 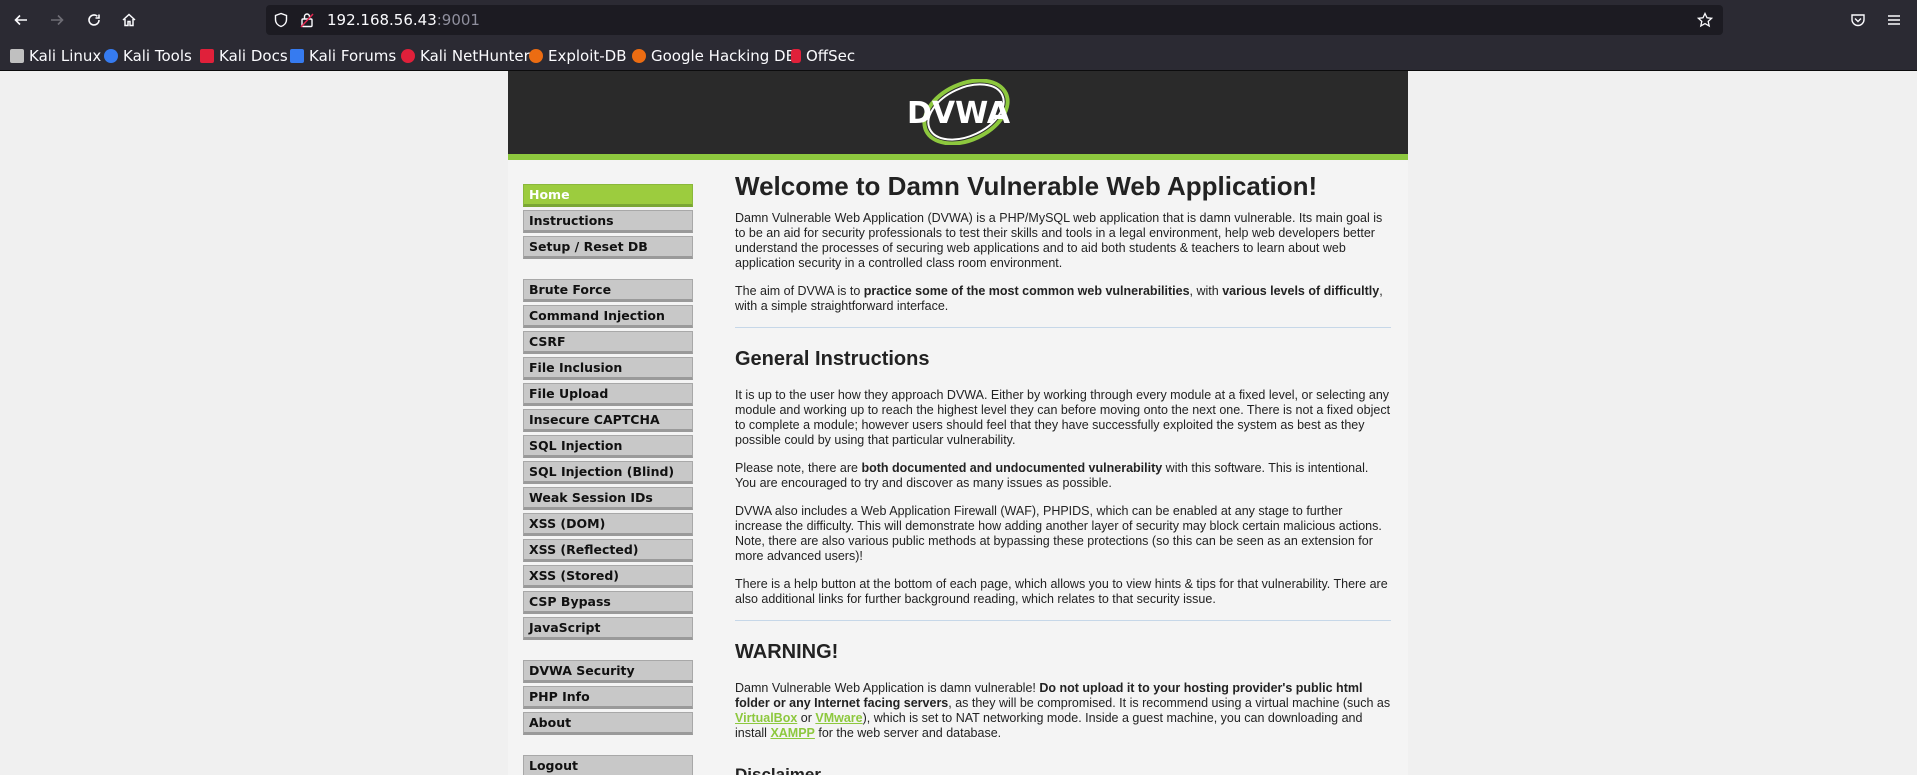 I want to click on reload-button, so click(x=94, y=20).